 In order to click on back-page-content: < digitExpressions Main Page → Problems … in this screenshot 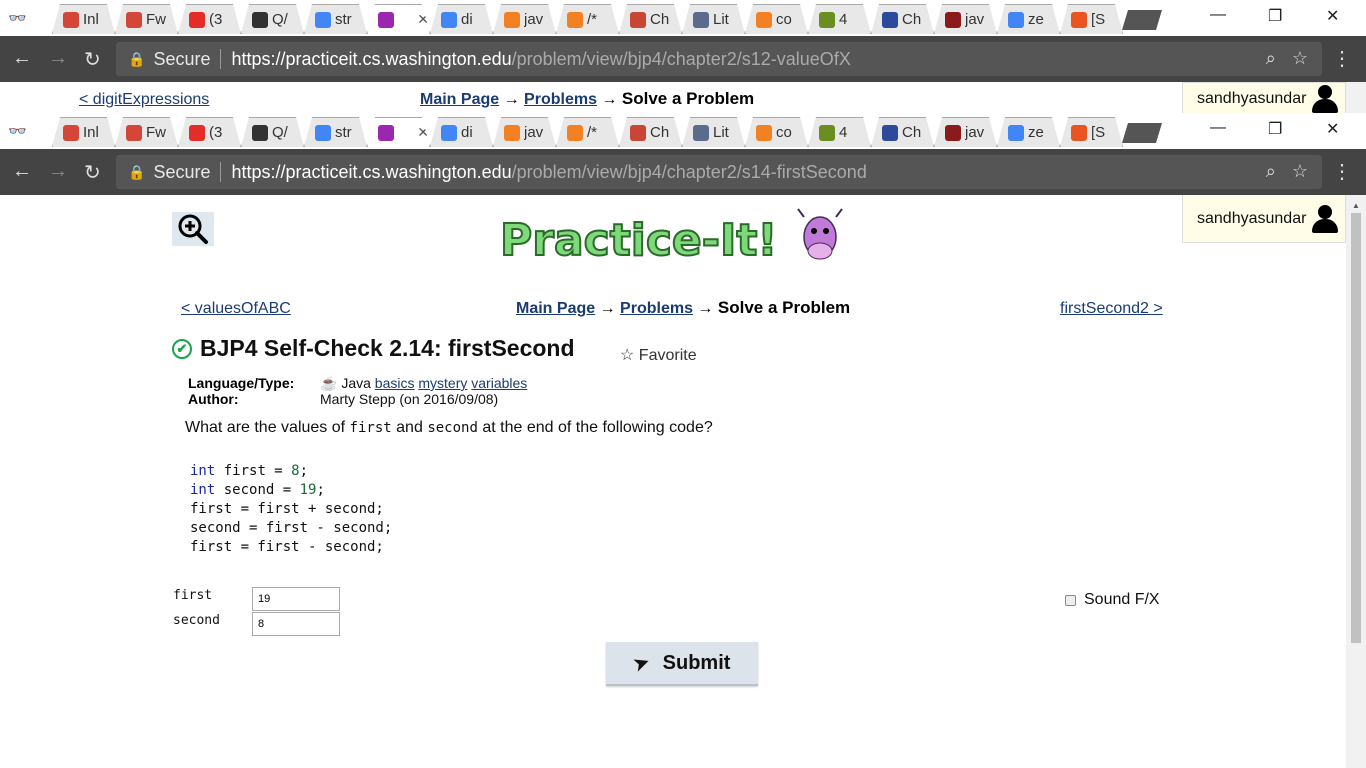, I will do `click(683, 97)`.